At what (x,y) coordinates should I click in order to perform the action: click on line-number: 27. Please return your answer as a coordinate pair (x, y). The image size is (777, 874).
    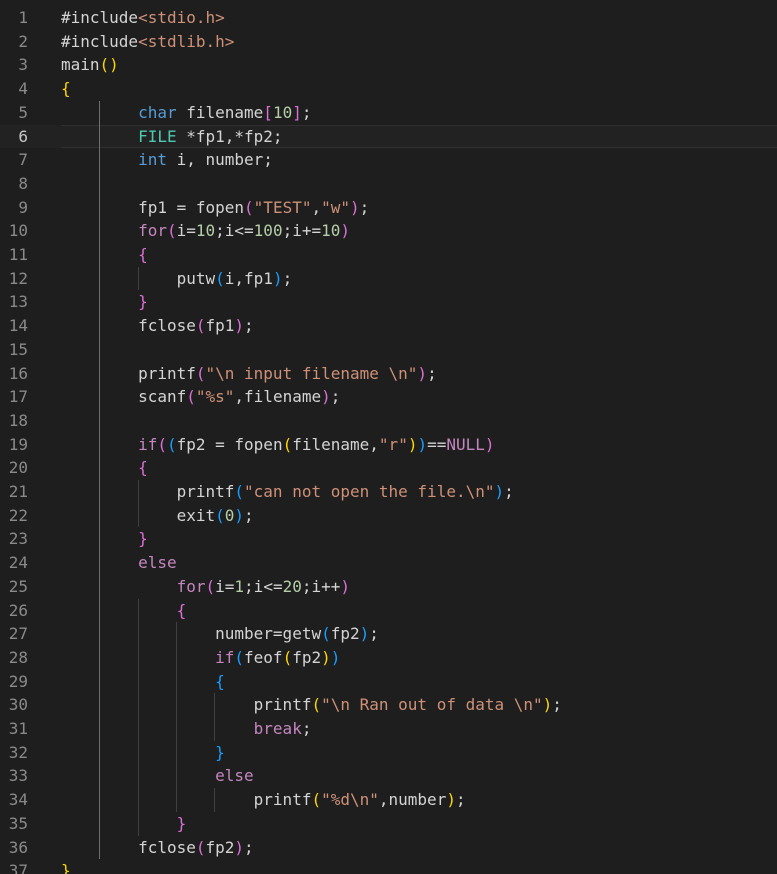
    Looking at the image, I should click on (18, 634).